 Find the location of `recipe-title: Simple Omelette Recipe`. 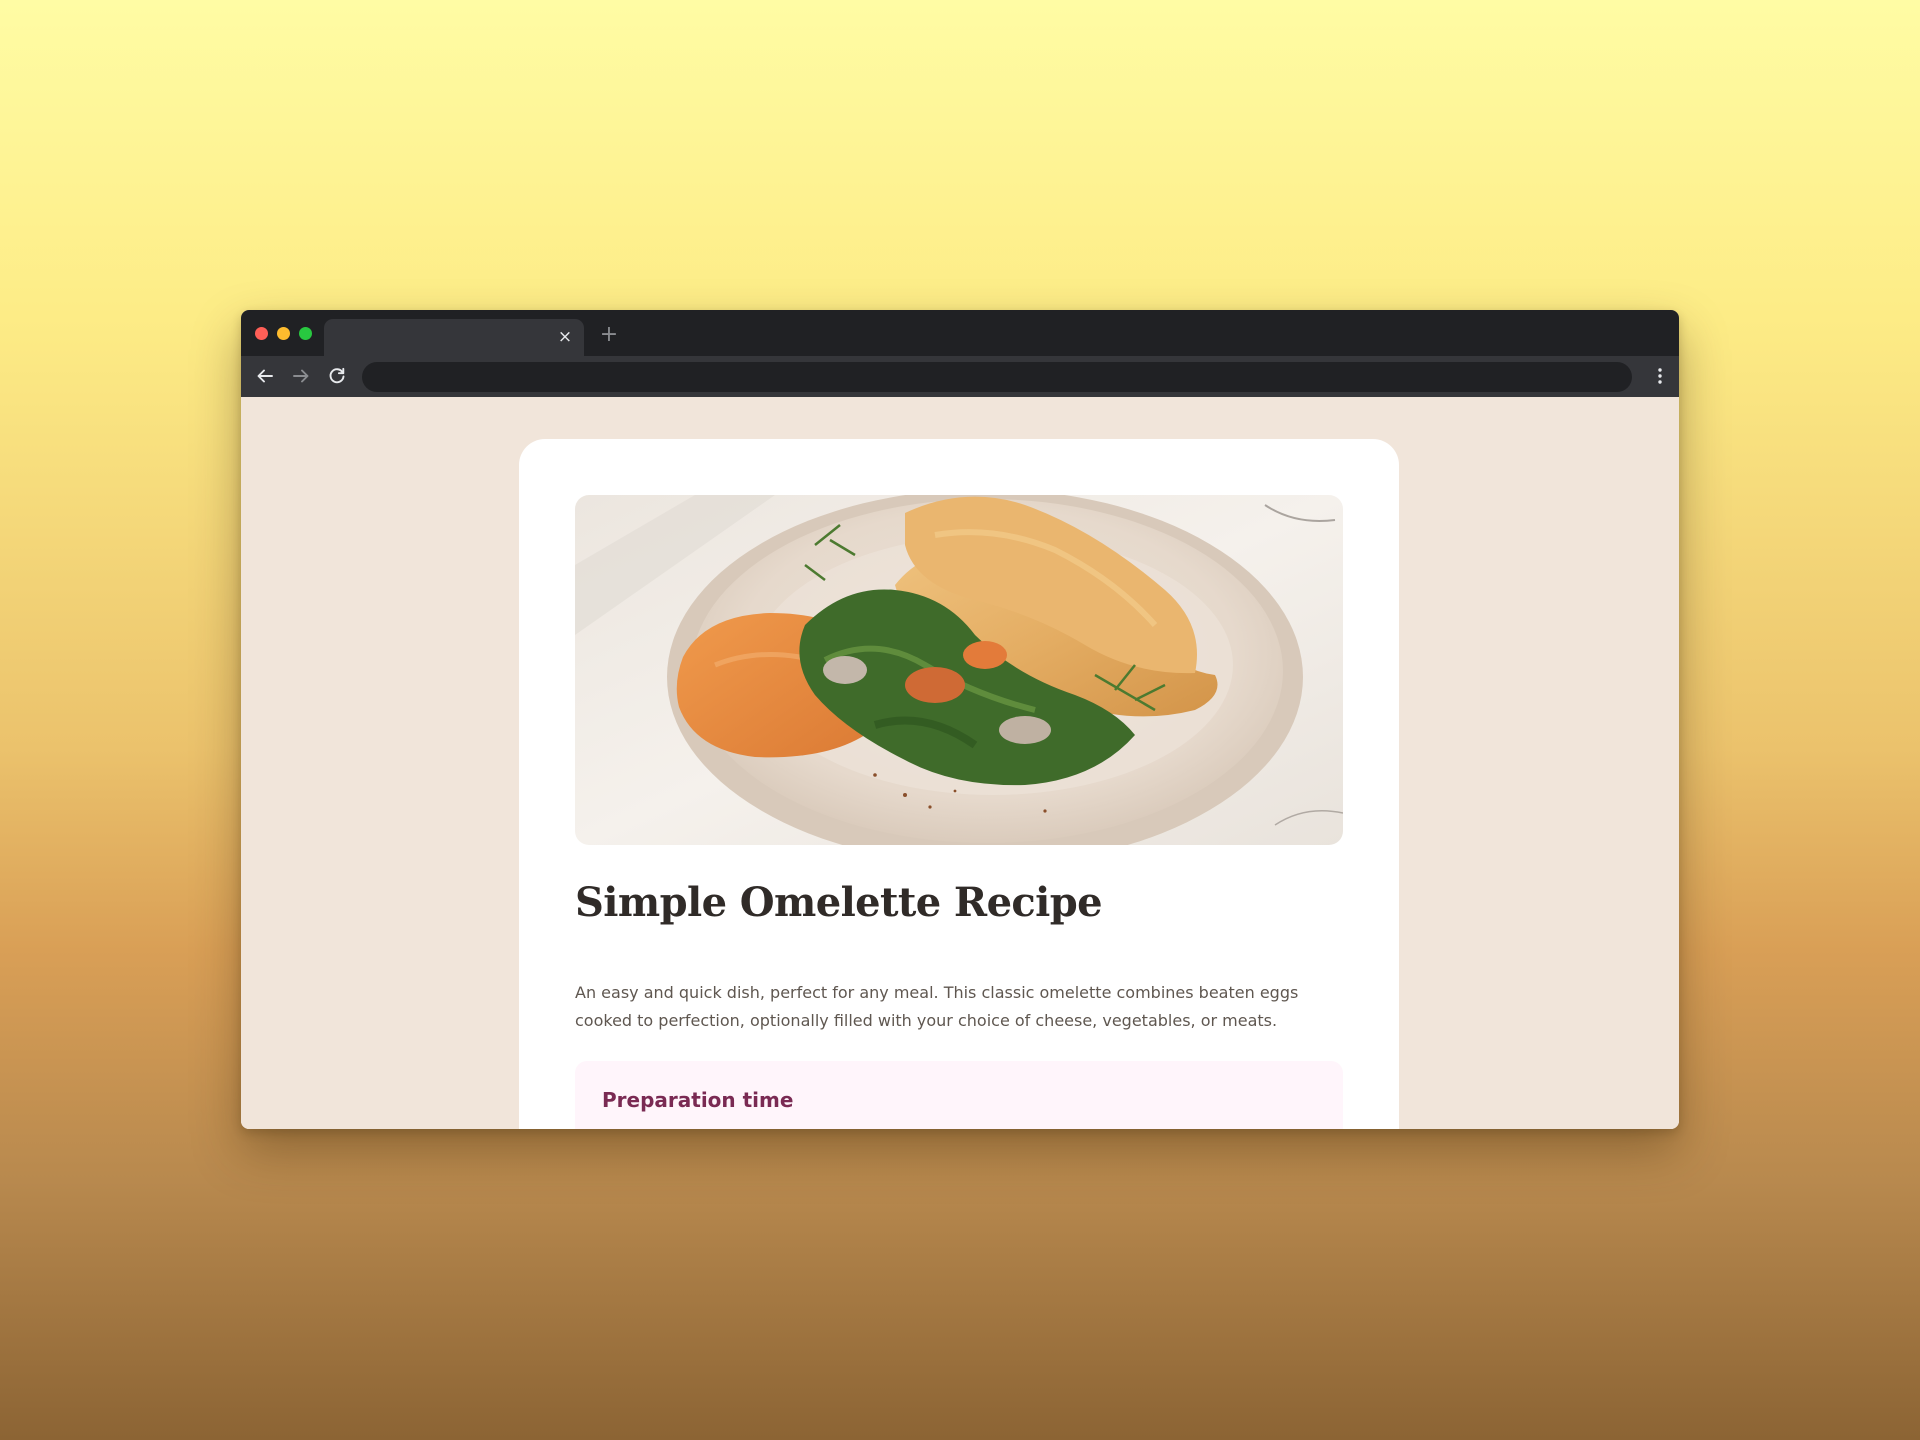

recipe-title: Simple Omelette Recipe is located at coordinates (839, 902).